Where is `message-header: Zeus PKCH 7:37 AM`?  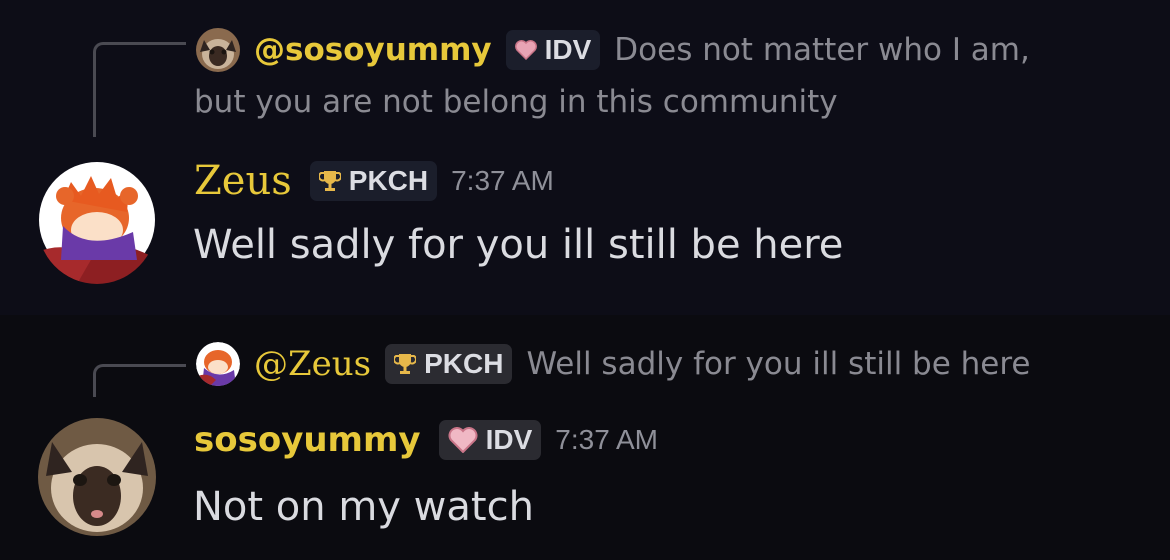 message-header: Zeus PKCH 7:37 AM is located at coordinates (374, 181).